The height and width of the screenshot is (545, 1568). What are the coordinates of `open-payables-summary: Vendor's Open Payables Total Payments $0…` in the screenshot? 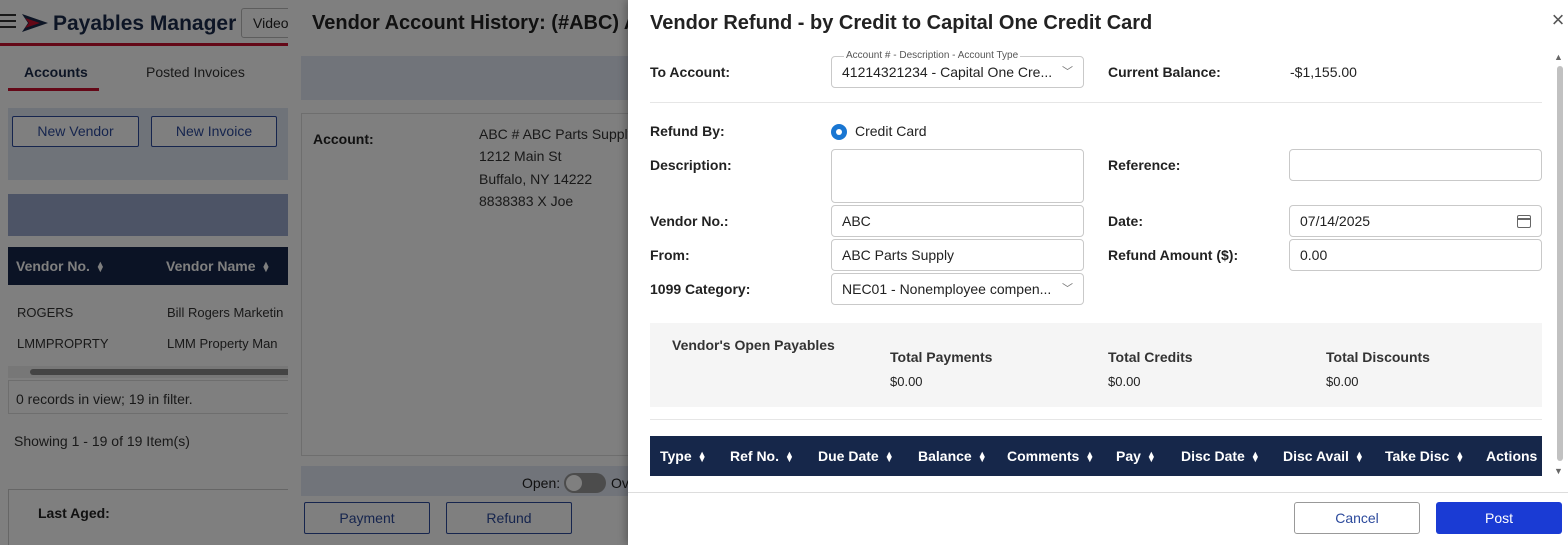 It's located at (1096, 365).